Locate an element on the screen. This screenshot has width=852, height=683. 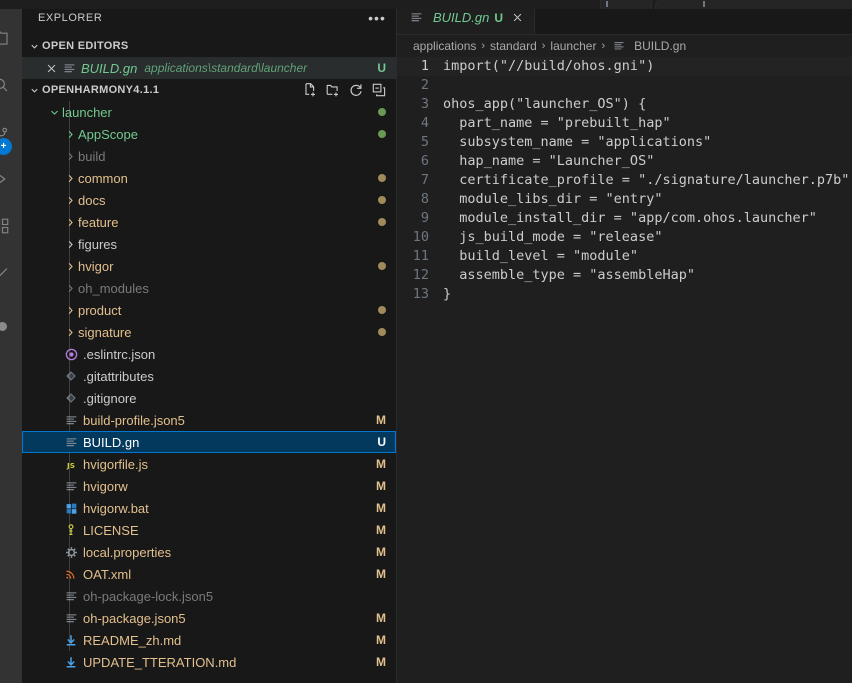
line-number: 1 is located at coordinates (424, 66).